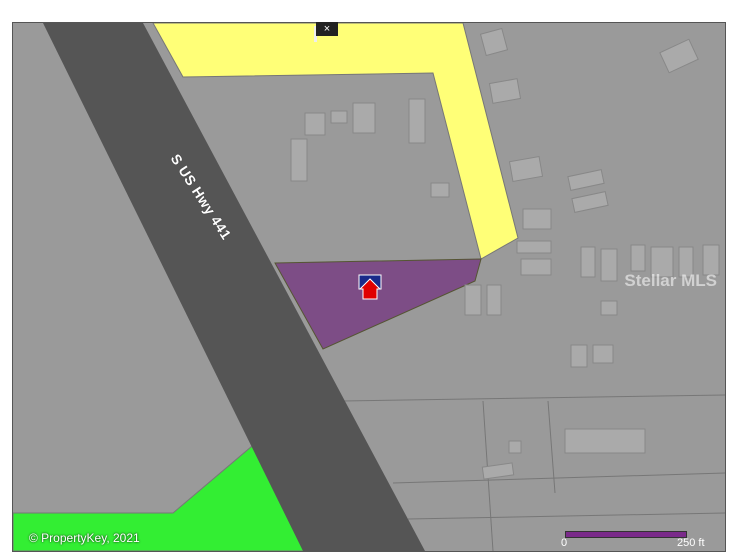 The width and height of the screenshot is (737, 560). Describe the element at coordinates (670, 280) in the screenshot. I see `watermark: Stellar MLS` at that location.